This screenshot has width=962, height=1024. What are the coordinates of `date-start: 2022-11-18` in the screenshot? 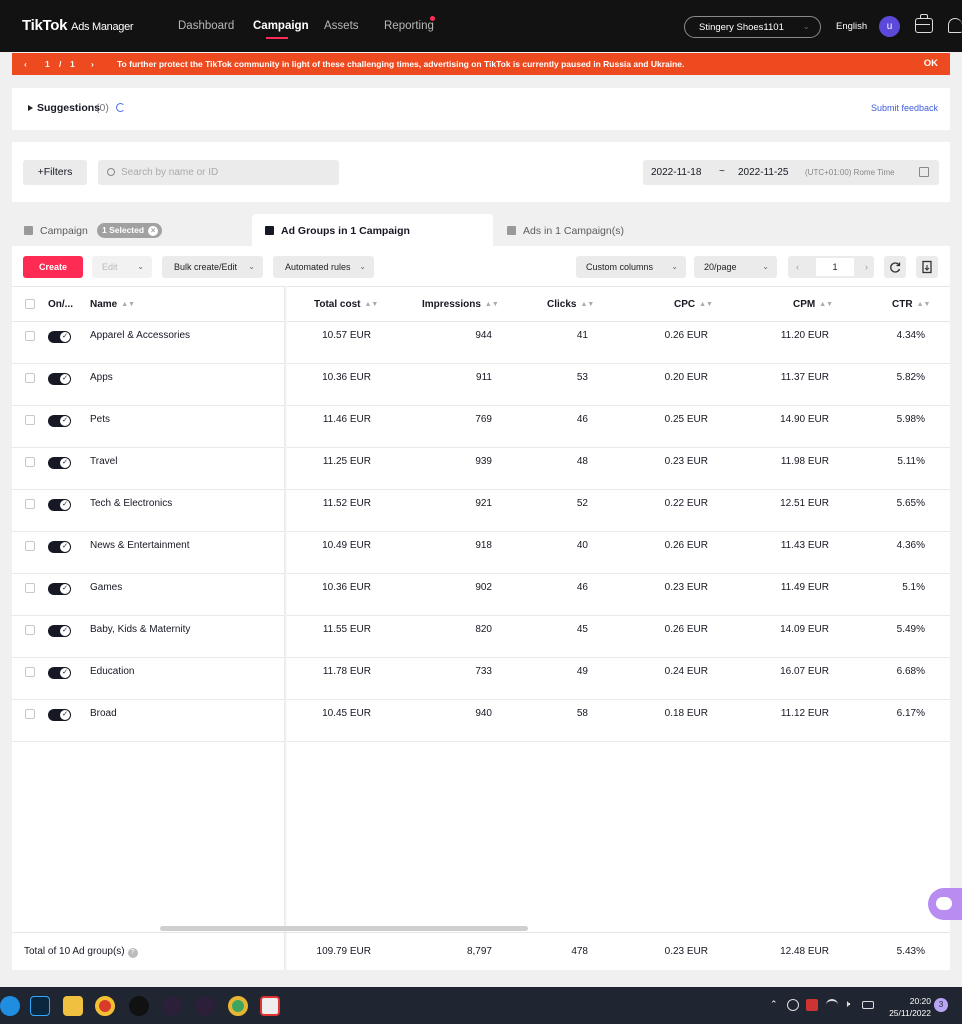 It's located at (676, 172).